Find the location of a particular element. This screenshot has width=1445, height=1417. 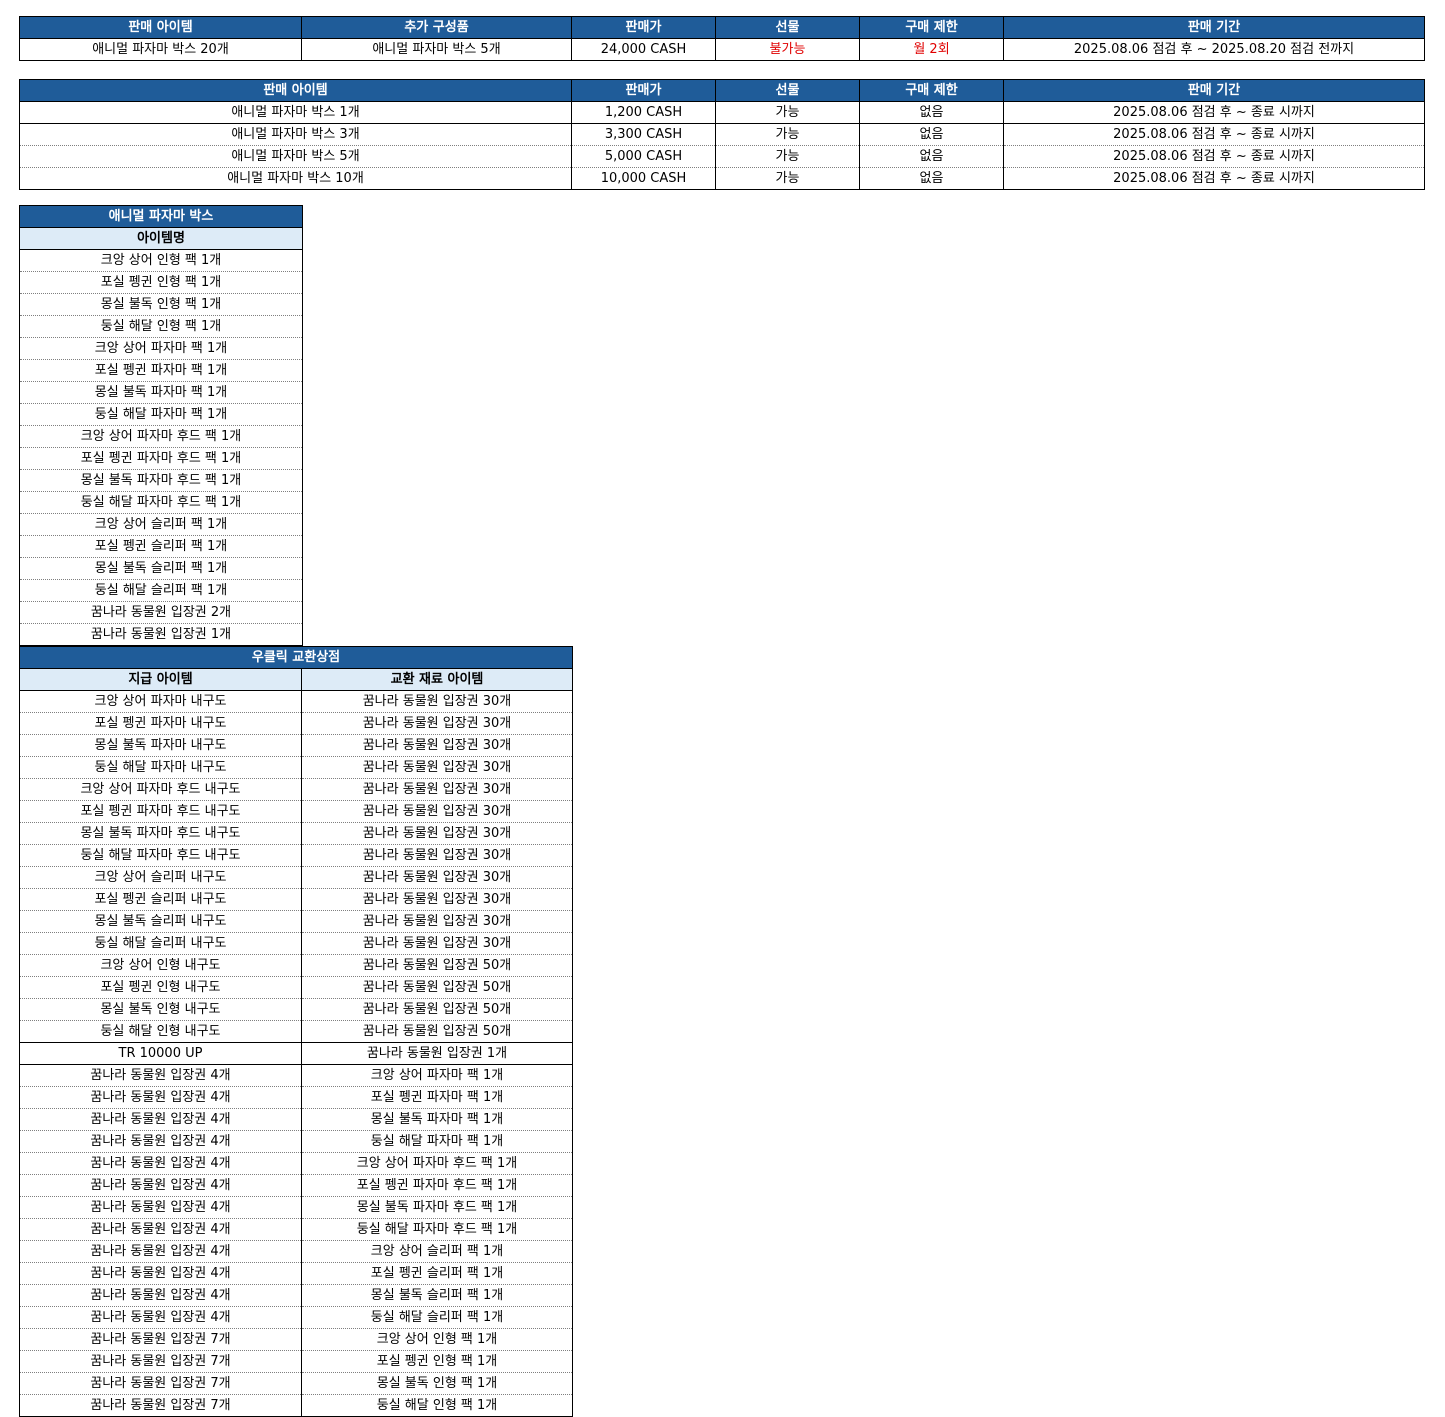

item-name-cell: 몽실 불독 파자마 팩 1개 is located at coordinates (161, 392).